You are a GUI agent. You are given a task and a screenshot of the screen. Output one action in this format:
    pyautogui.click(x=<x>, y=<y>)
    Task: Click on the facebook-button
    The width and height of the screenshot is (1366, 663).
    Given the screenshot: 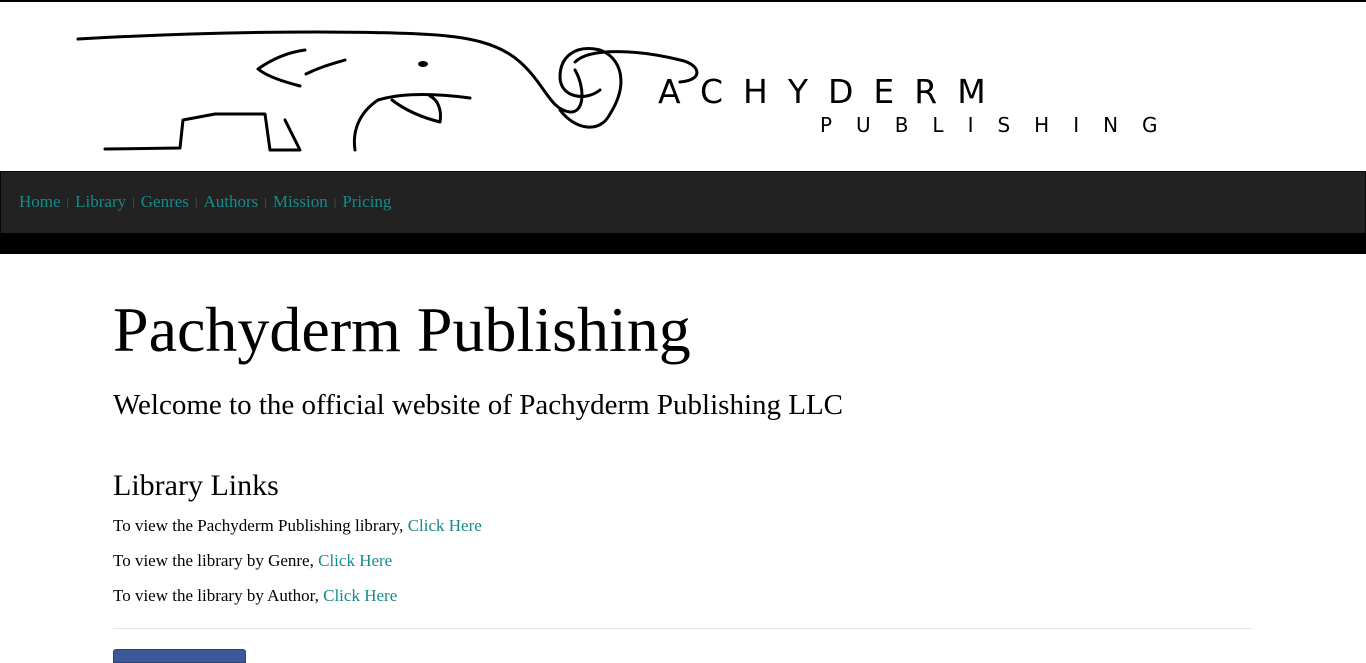 What is the action you would take?
    pyautogui.click(x=179, y=656)
    